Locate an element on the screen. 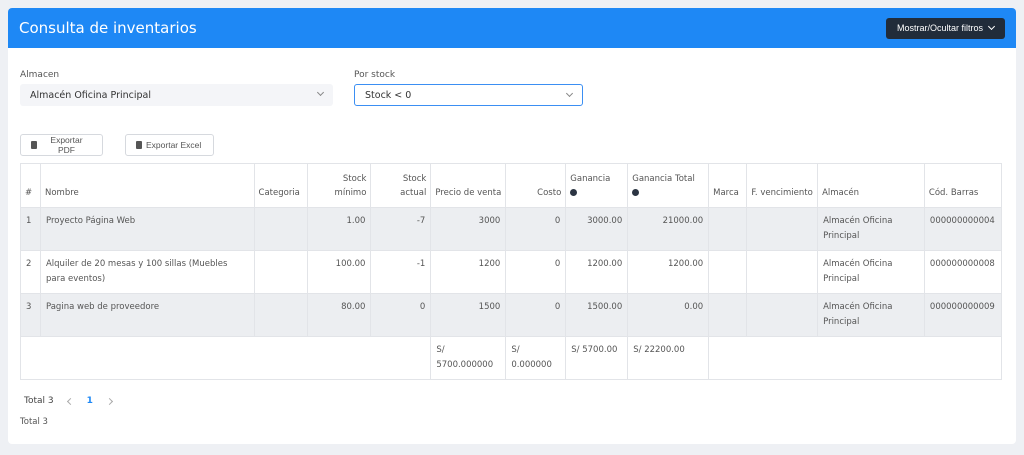 Image resolution: width=1024 pixels, height=455 pixels. cell-ganancia-total: 21000.00 is located at coordinates (668, 229).